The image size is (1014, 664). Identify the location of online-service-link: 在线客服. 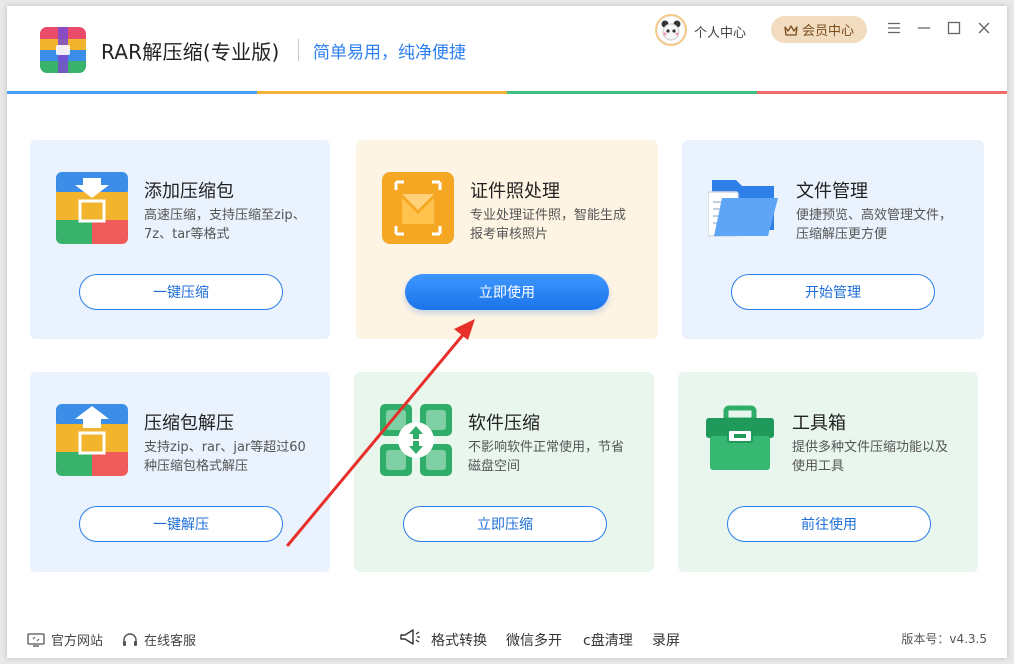
(159, 639).